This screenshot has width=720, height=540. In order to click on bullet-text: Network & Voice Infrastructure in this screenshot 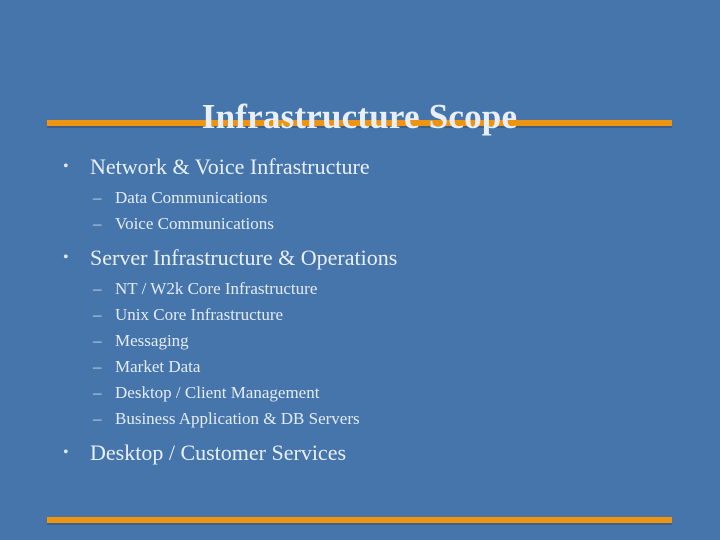, I will do `click(230, 166)`.